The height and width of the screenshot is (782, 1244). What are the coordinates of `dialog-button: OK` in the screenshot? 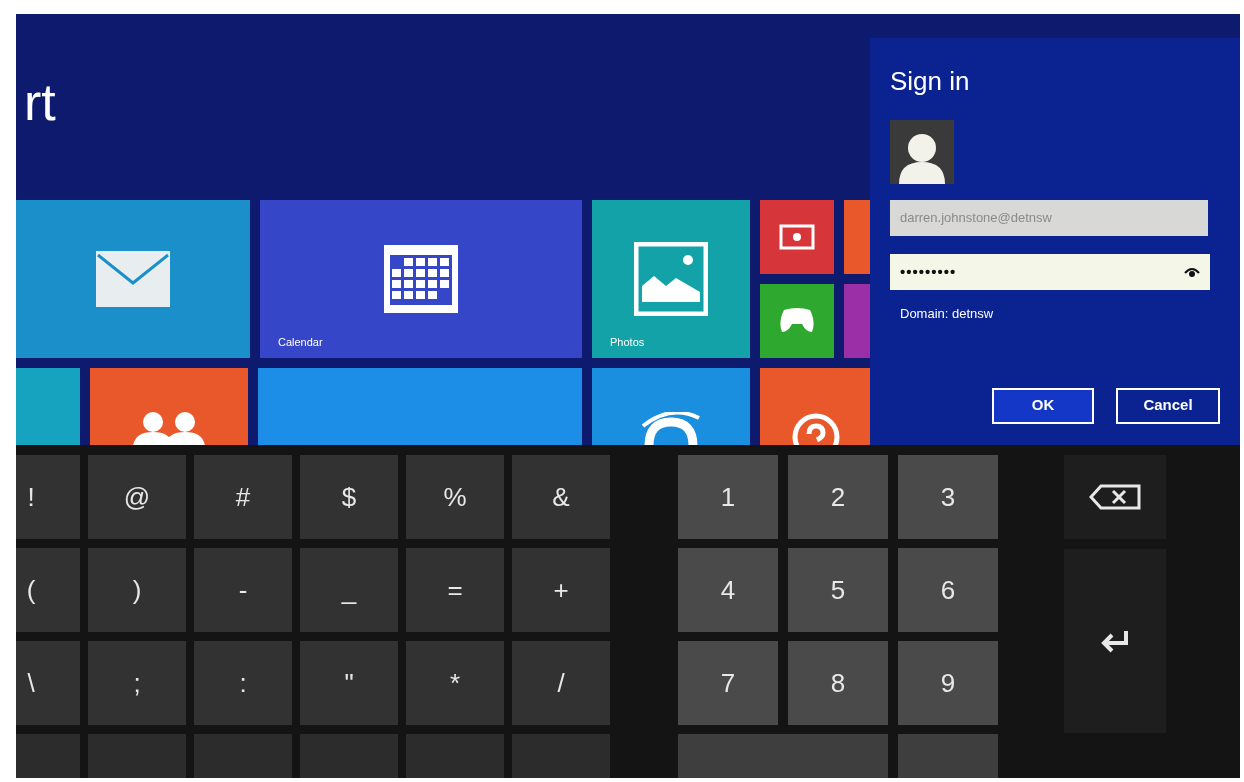 It's located at (1043, 405).